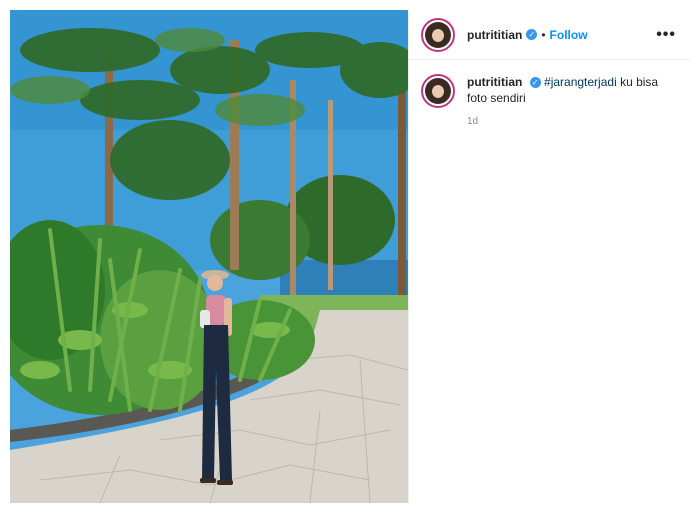  I want to click on caption-avatar, so click(438, 91).